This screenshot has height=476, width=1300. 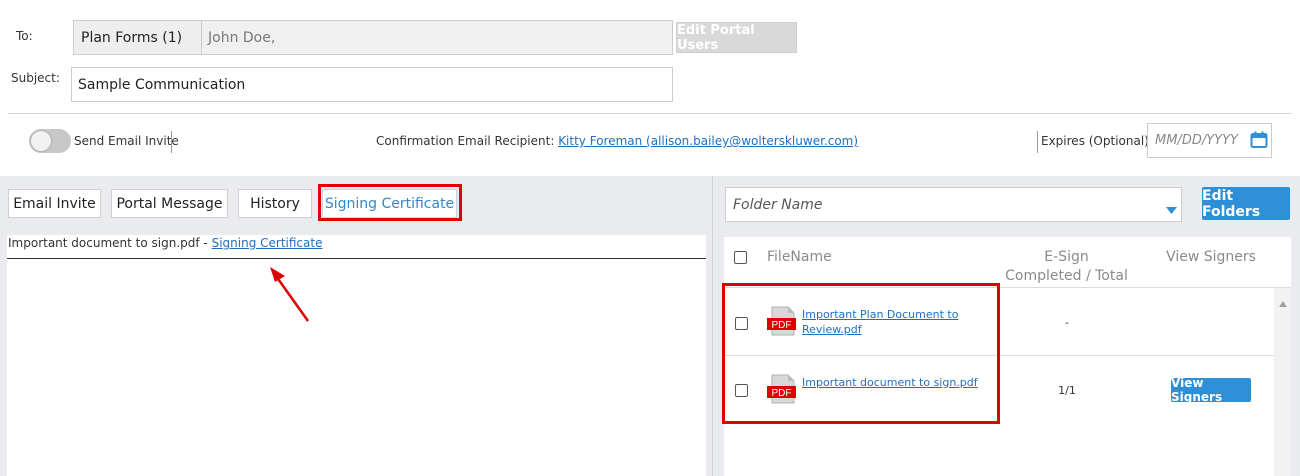 What do you see at coordinates (24, 36) in the screenshot?
I see `to-label: To:` at bounding box center [24, 36].